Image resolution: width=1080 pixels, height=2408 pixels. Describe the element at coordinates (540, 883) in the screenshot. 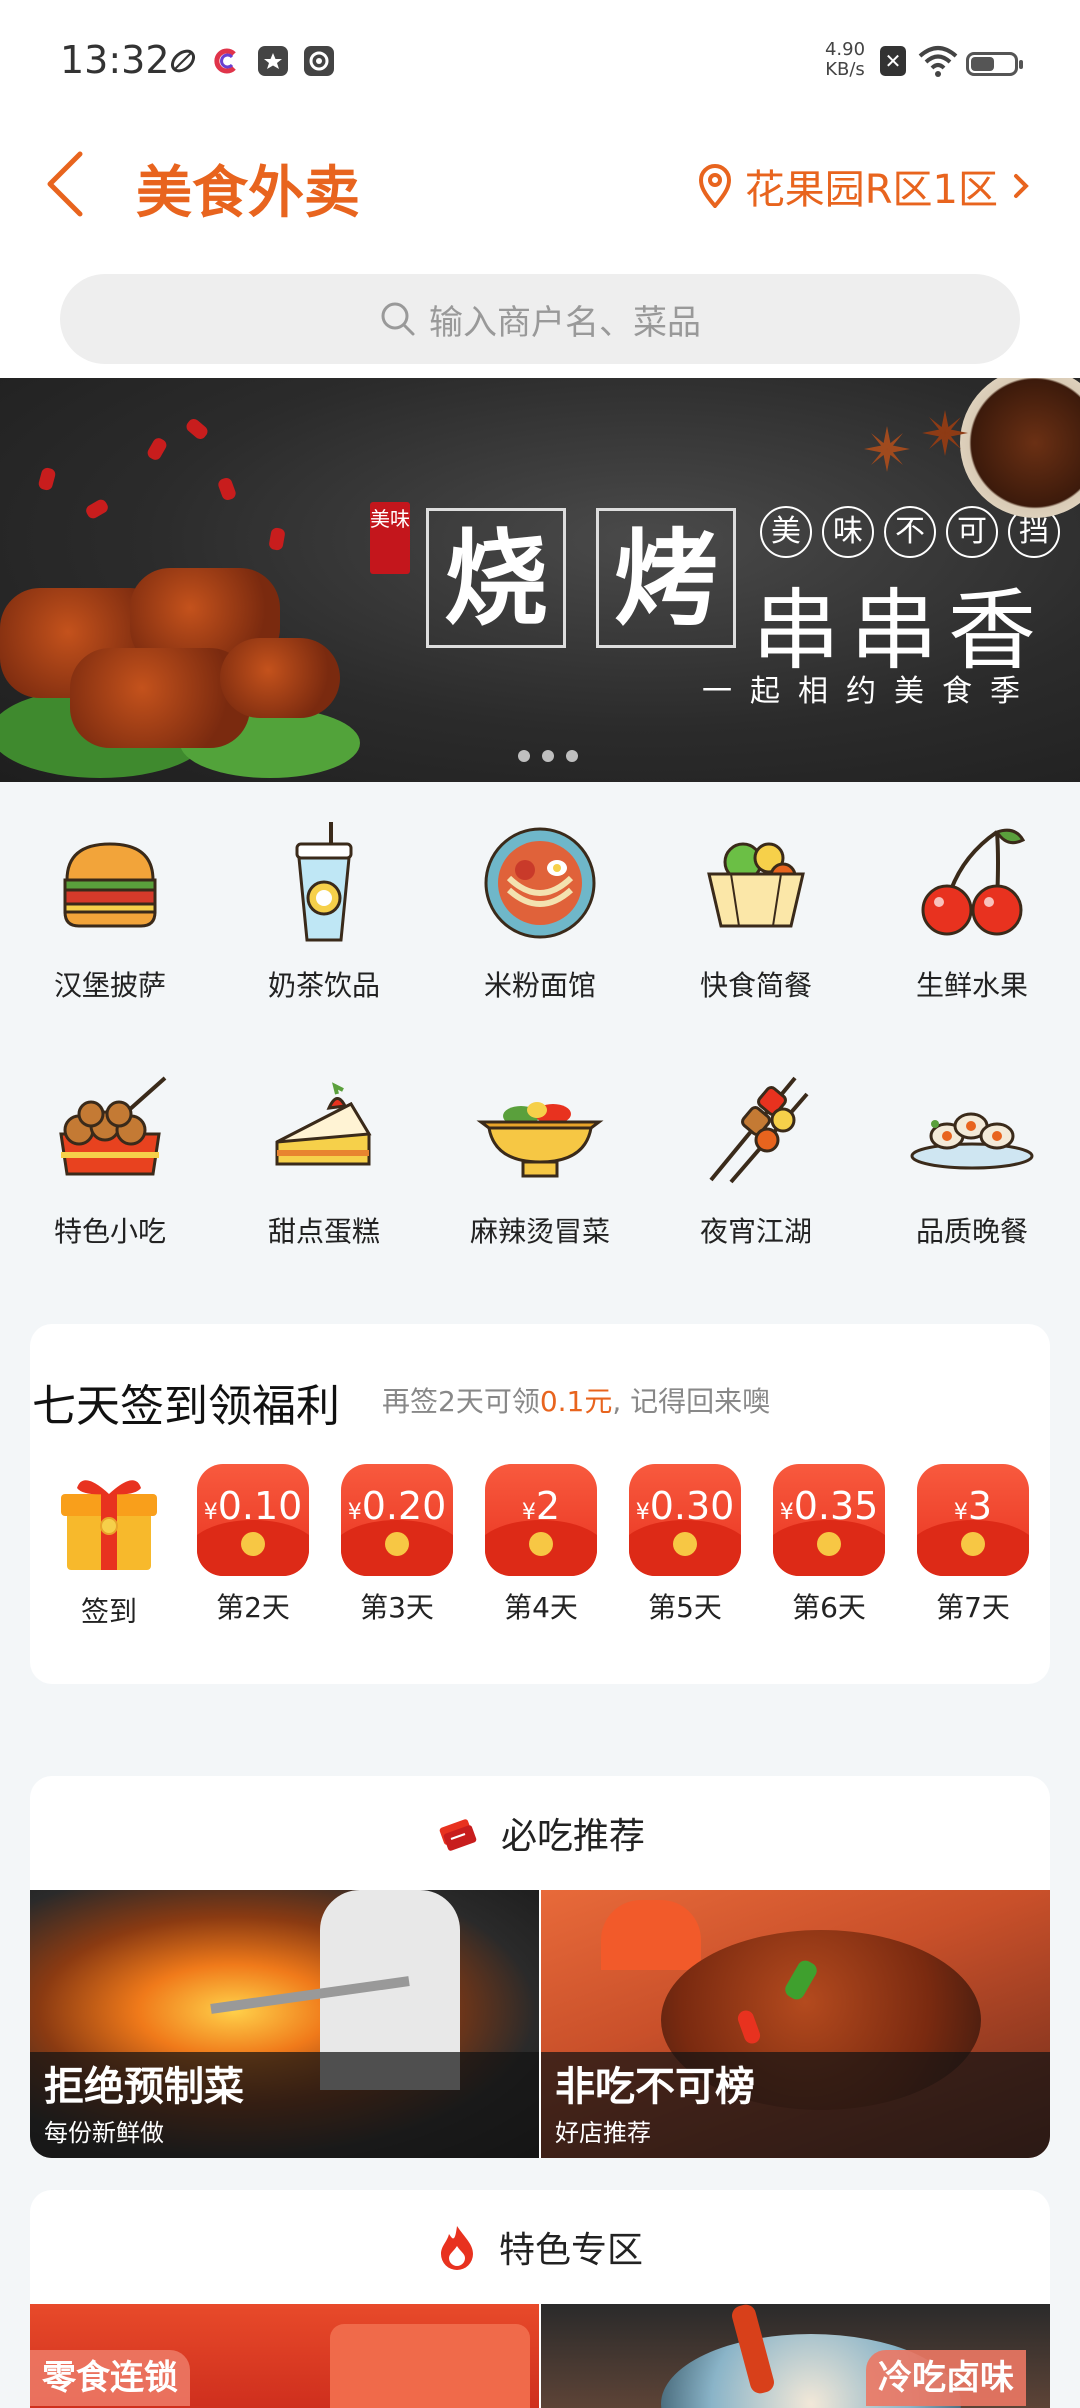

I see `noodle-bowl-icon` at that location.